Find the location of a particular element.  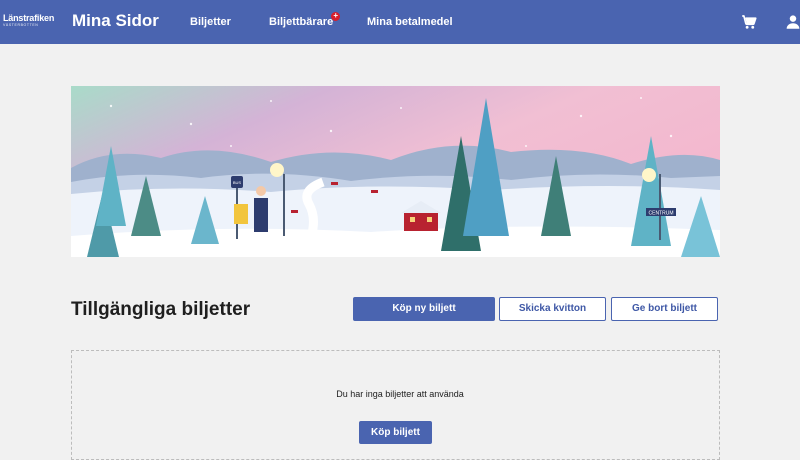

empty-tickets-message: Du har inga biljetter att använda is located at coordinates (400, 394).